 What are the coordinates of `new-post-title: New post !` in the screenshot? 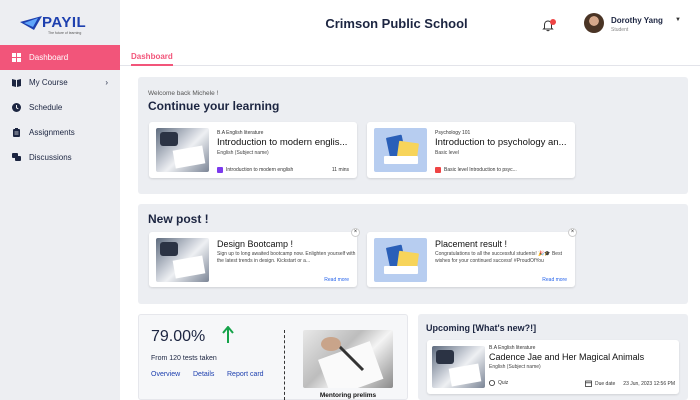 It's located at (178, 219).